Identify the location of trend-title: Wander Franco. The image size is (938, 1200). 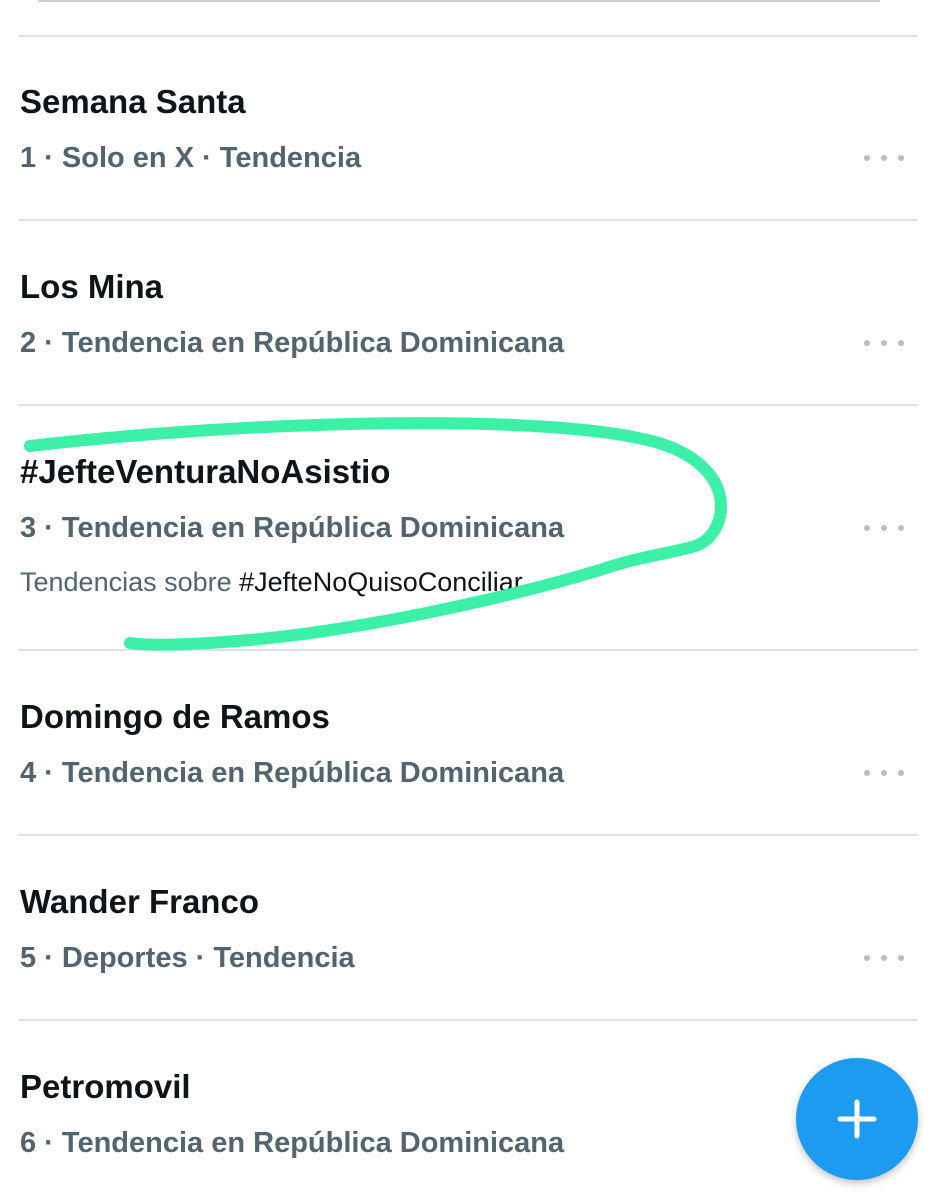
(139, 901).